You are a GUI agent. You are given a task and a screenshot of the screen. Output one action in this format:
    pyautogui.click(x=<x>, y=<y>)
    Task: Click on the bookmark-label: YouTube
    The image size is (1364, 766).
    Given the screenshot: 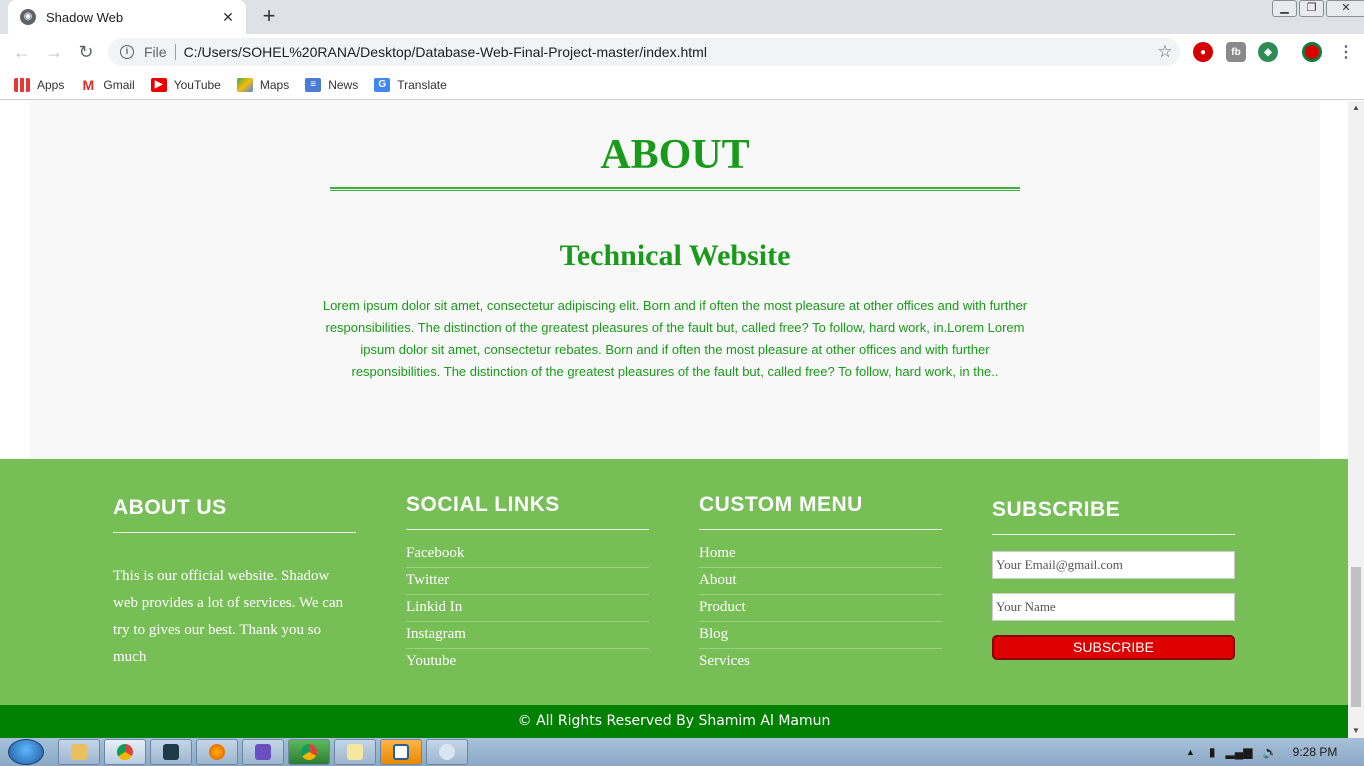 What is the action you would take?
    pyautogui.click(x=197, y=84)
    